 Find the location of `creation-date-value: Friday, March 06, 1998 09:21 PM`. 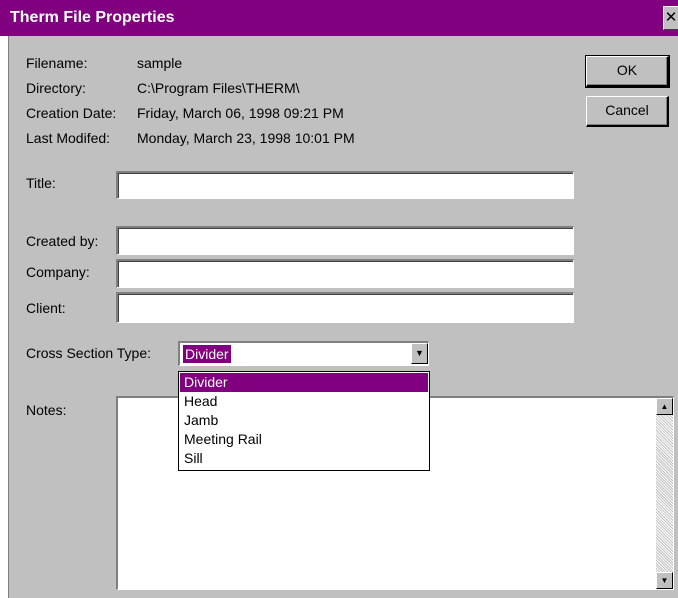

creation-date-value: Friday, March 06, 1998 09:21 PM is located at coordinates (240, 113).